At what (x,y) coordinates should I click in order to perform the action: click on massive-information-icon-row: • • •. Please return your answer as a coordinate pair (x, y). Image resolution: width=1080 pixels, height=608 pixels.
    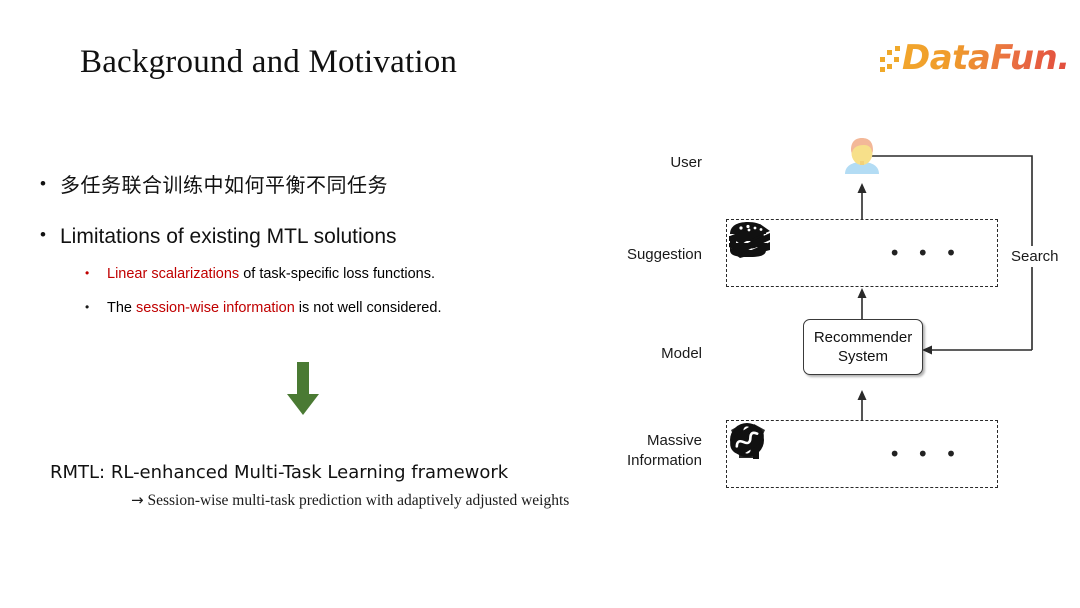
    Looking at the image, I should click on (862, 454).